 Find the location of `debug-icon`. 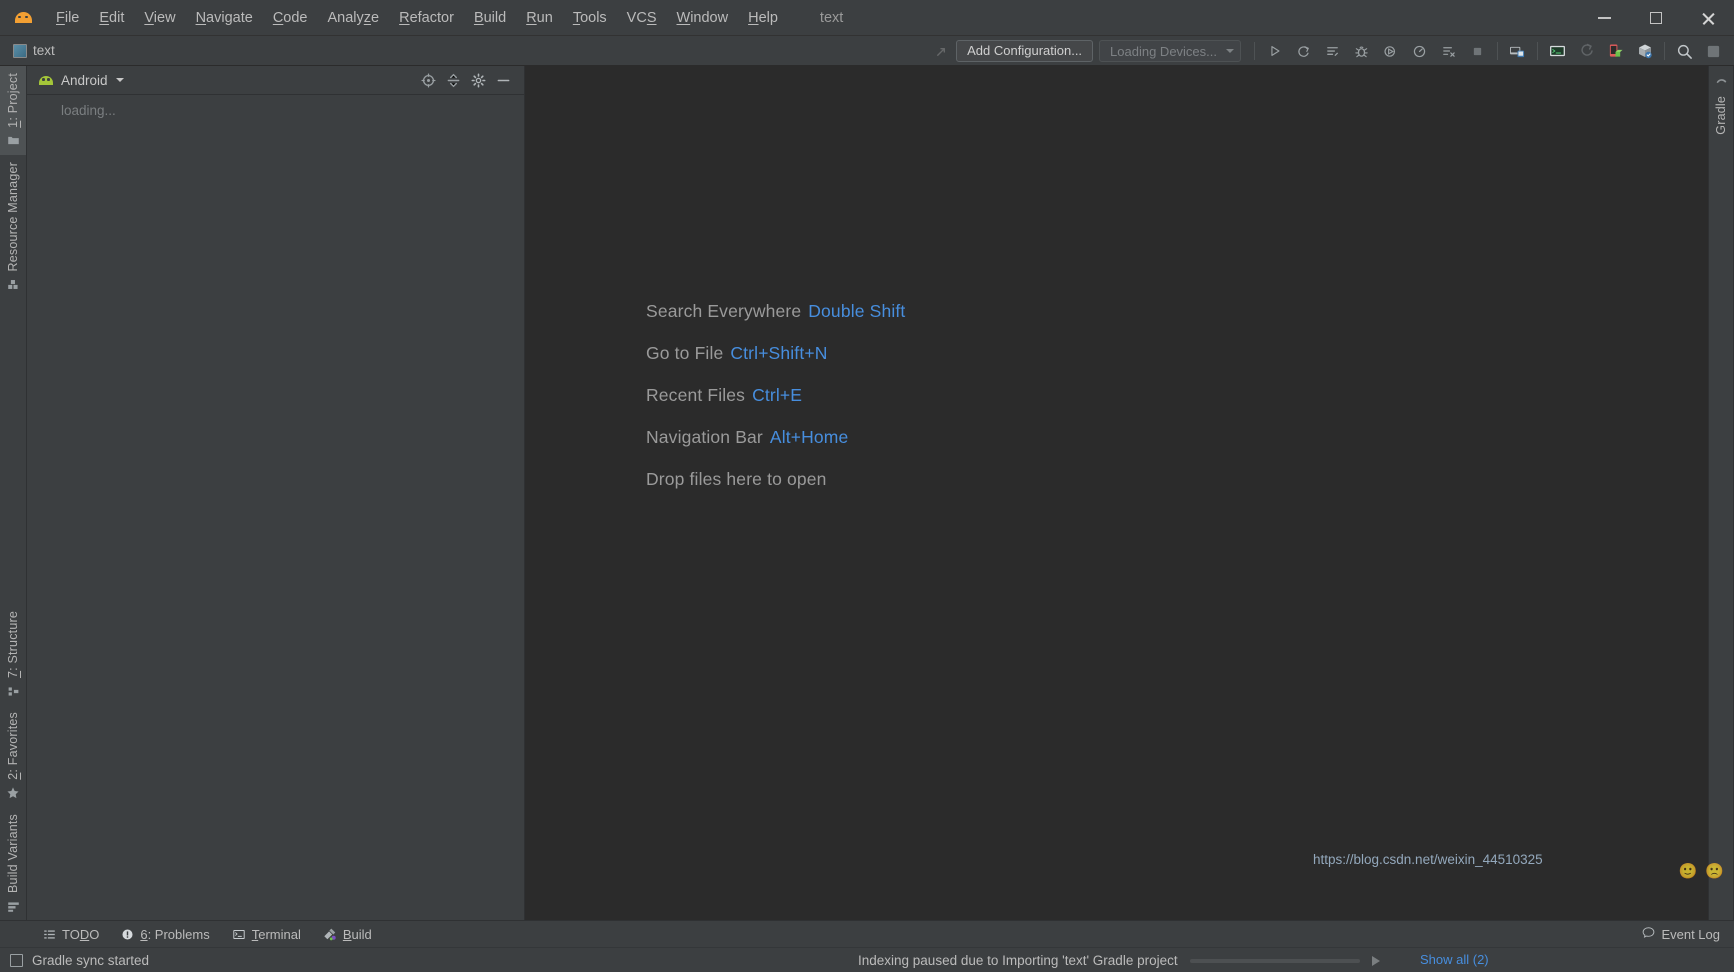

debug-icon is located at coordinates (1361, 51).